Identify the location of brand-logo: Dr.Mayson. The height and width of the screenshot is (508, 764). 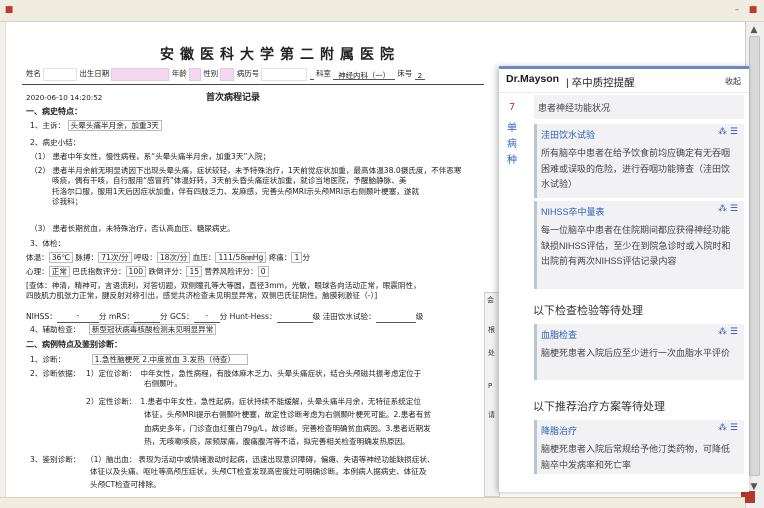
(533, 79).